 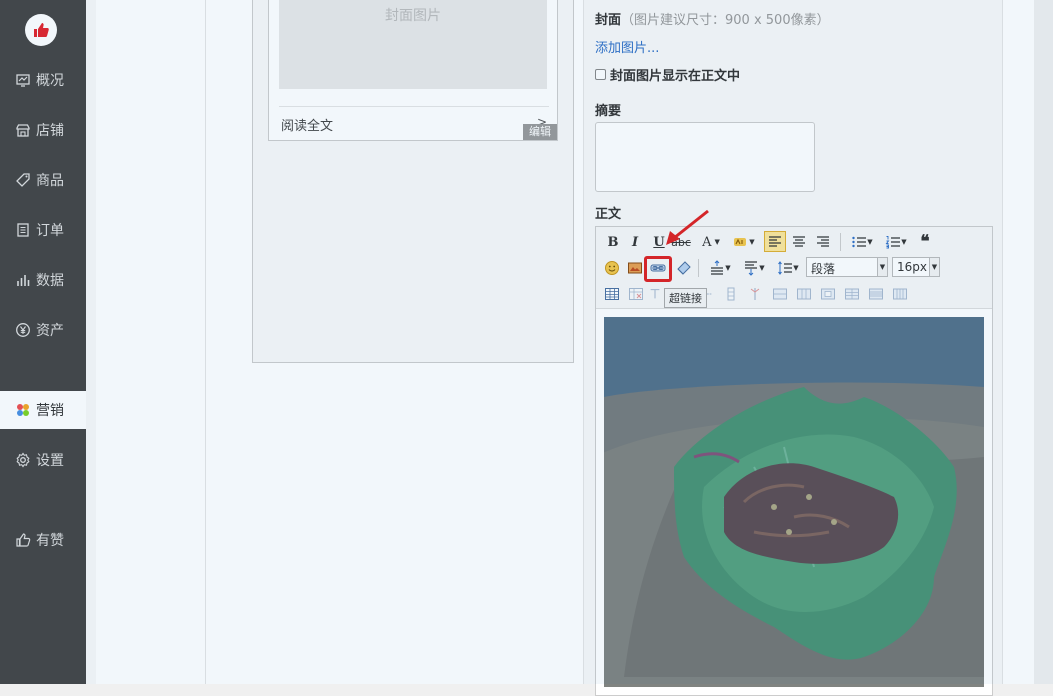 I want to click on dashboard-icon, so click(x=23, y=80).